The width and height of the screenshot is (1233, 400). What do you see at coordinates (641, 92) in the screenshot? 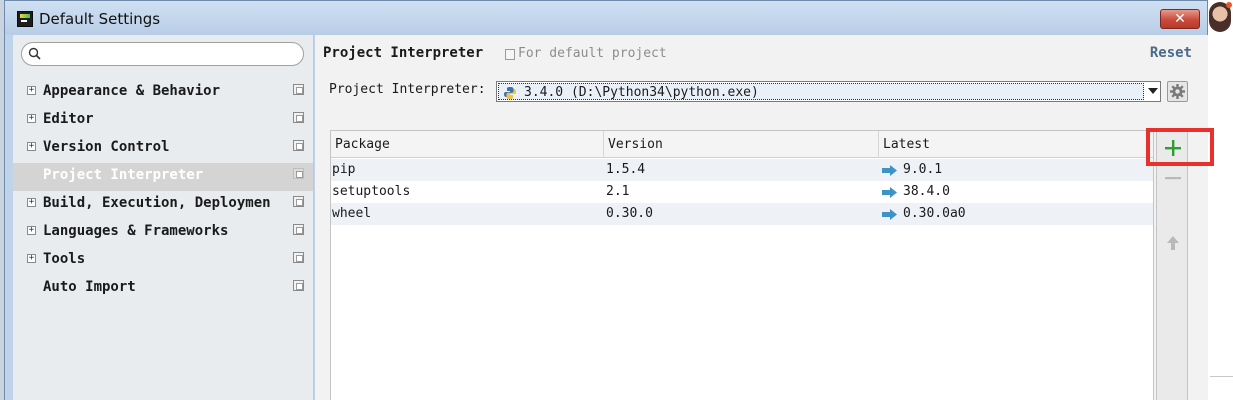
I see `interpreter-value: 3.4.0 (D:\Python34\python.exe)` at bounding box center [641, 92].